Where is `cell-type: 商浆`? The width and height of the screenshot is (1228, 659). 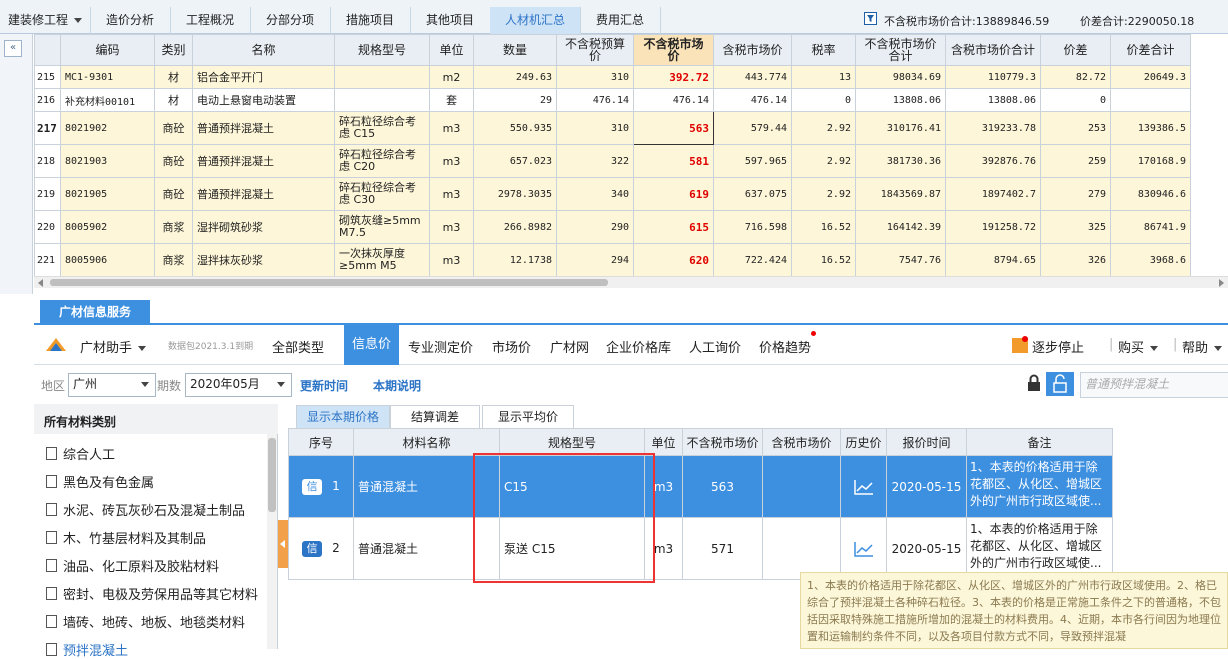 cell-type: 商浆 is located at coordinates (173, 260).